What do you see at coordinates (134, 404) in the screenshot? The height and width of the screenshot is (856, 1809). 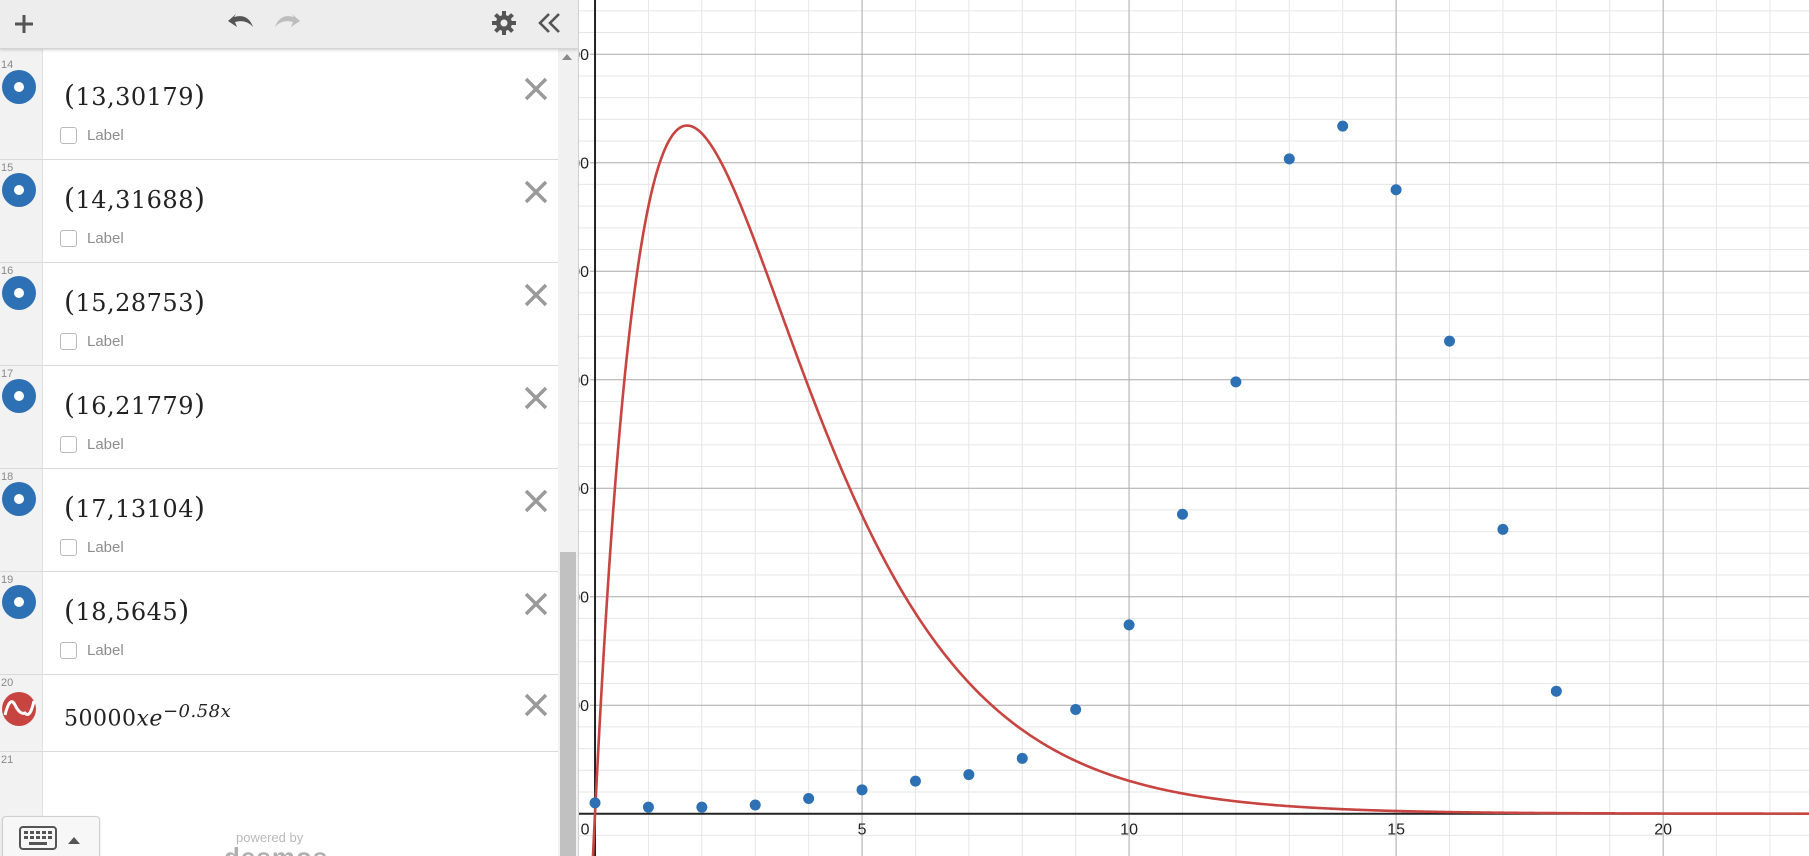 I see `expression-math: (16,21779)` at bounding box center [134, 404].